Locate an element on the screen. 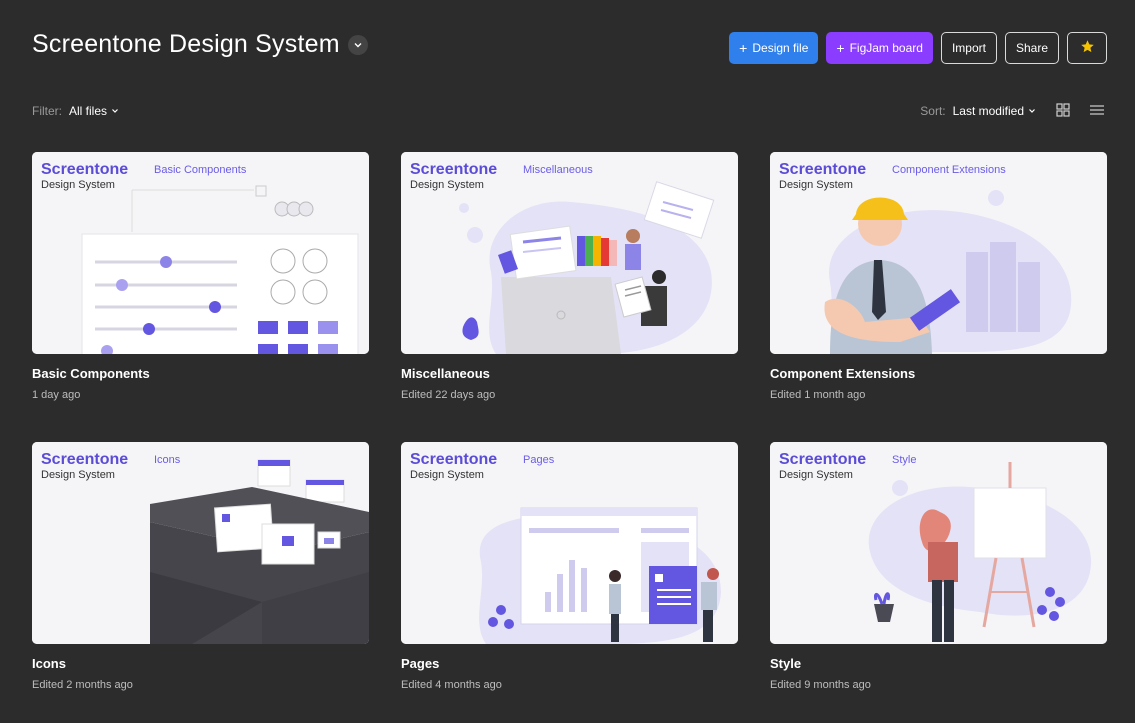  sort: Sort: Last modified is located at coordinates (978, 111).